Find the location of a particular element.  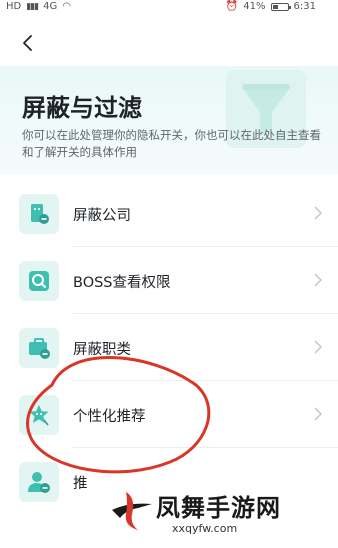

list-item-label: 屏蔽公司 is located at coordinates (102, 216).